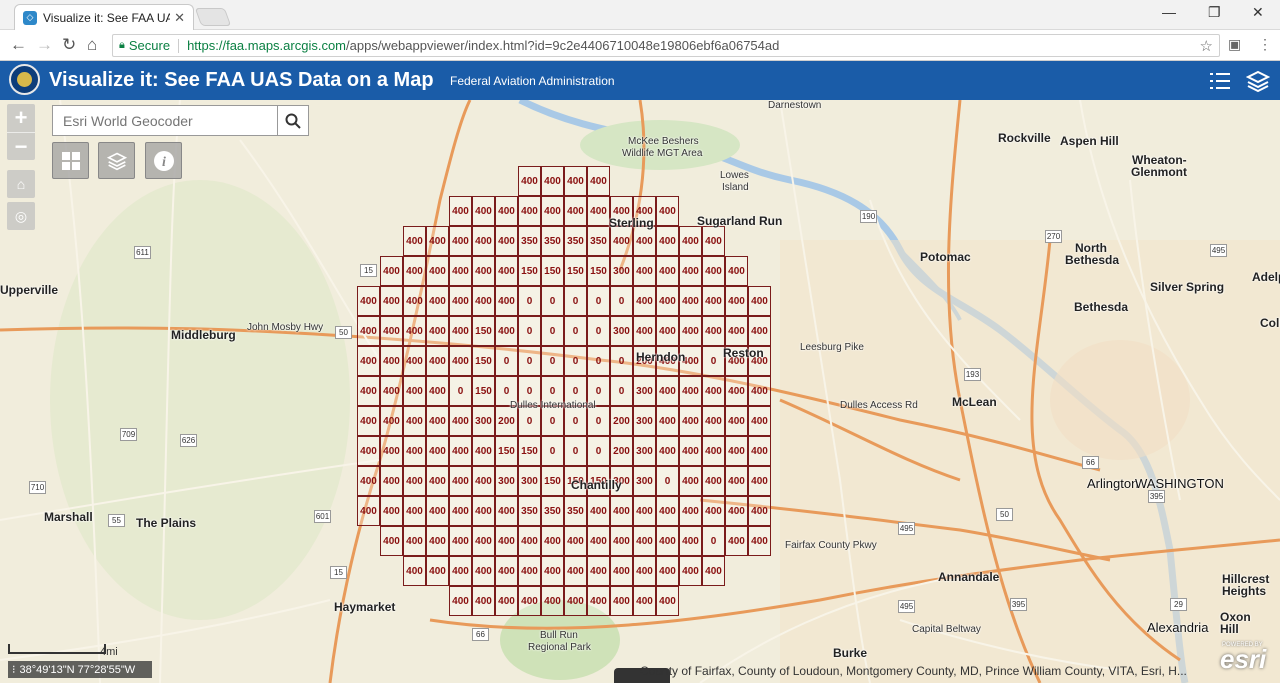  Describe the element at coordinates (69, 45) in the screenshot. I see `reload-icon: ↻` at that location.